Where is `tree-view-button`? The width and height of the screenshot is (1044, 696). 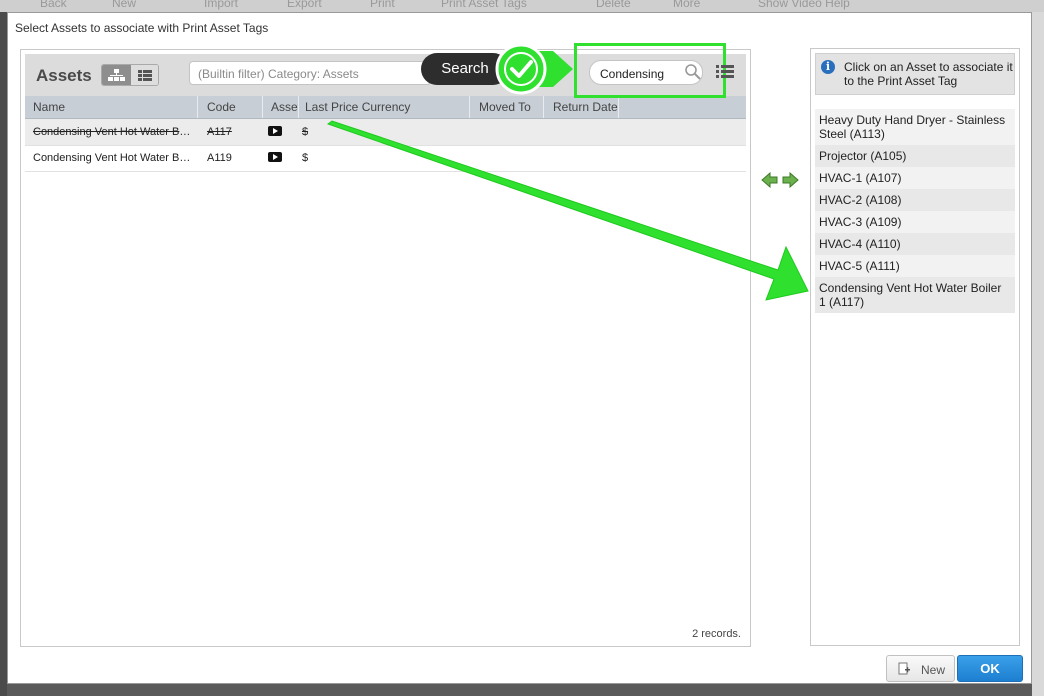
tree-view-button is located at coordinates (116, 75).